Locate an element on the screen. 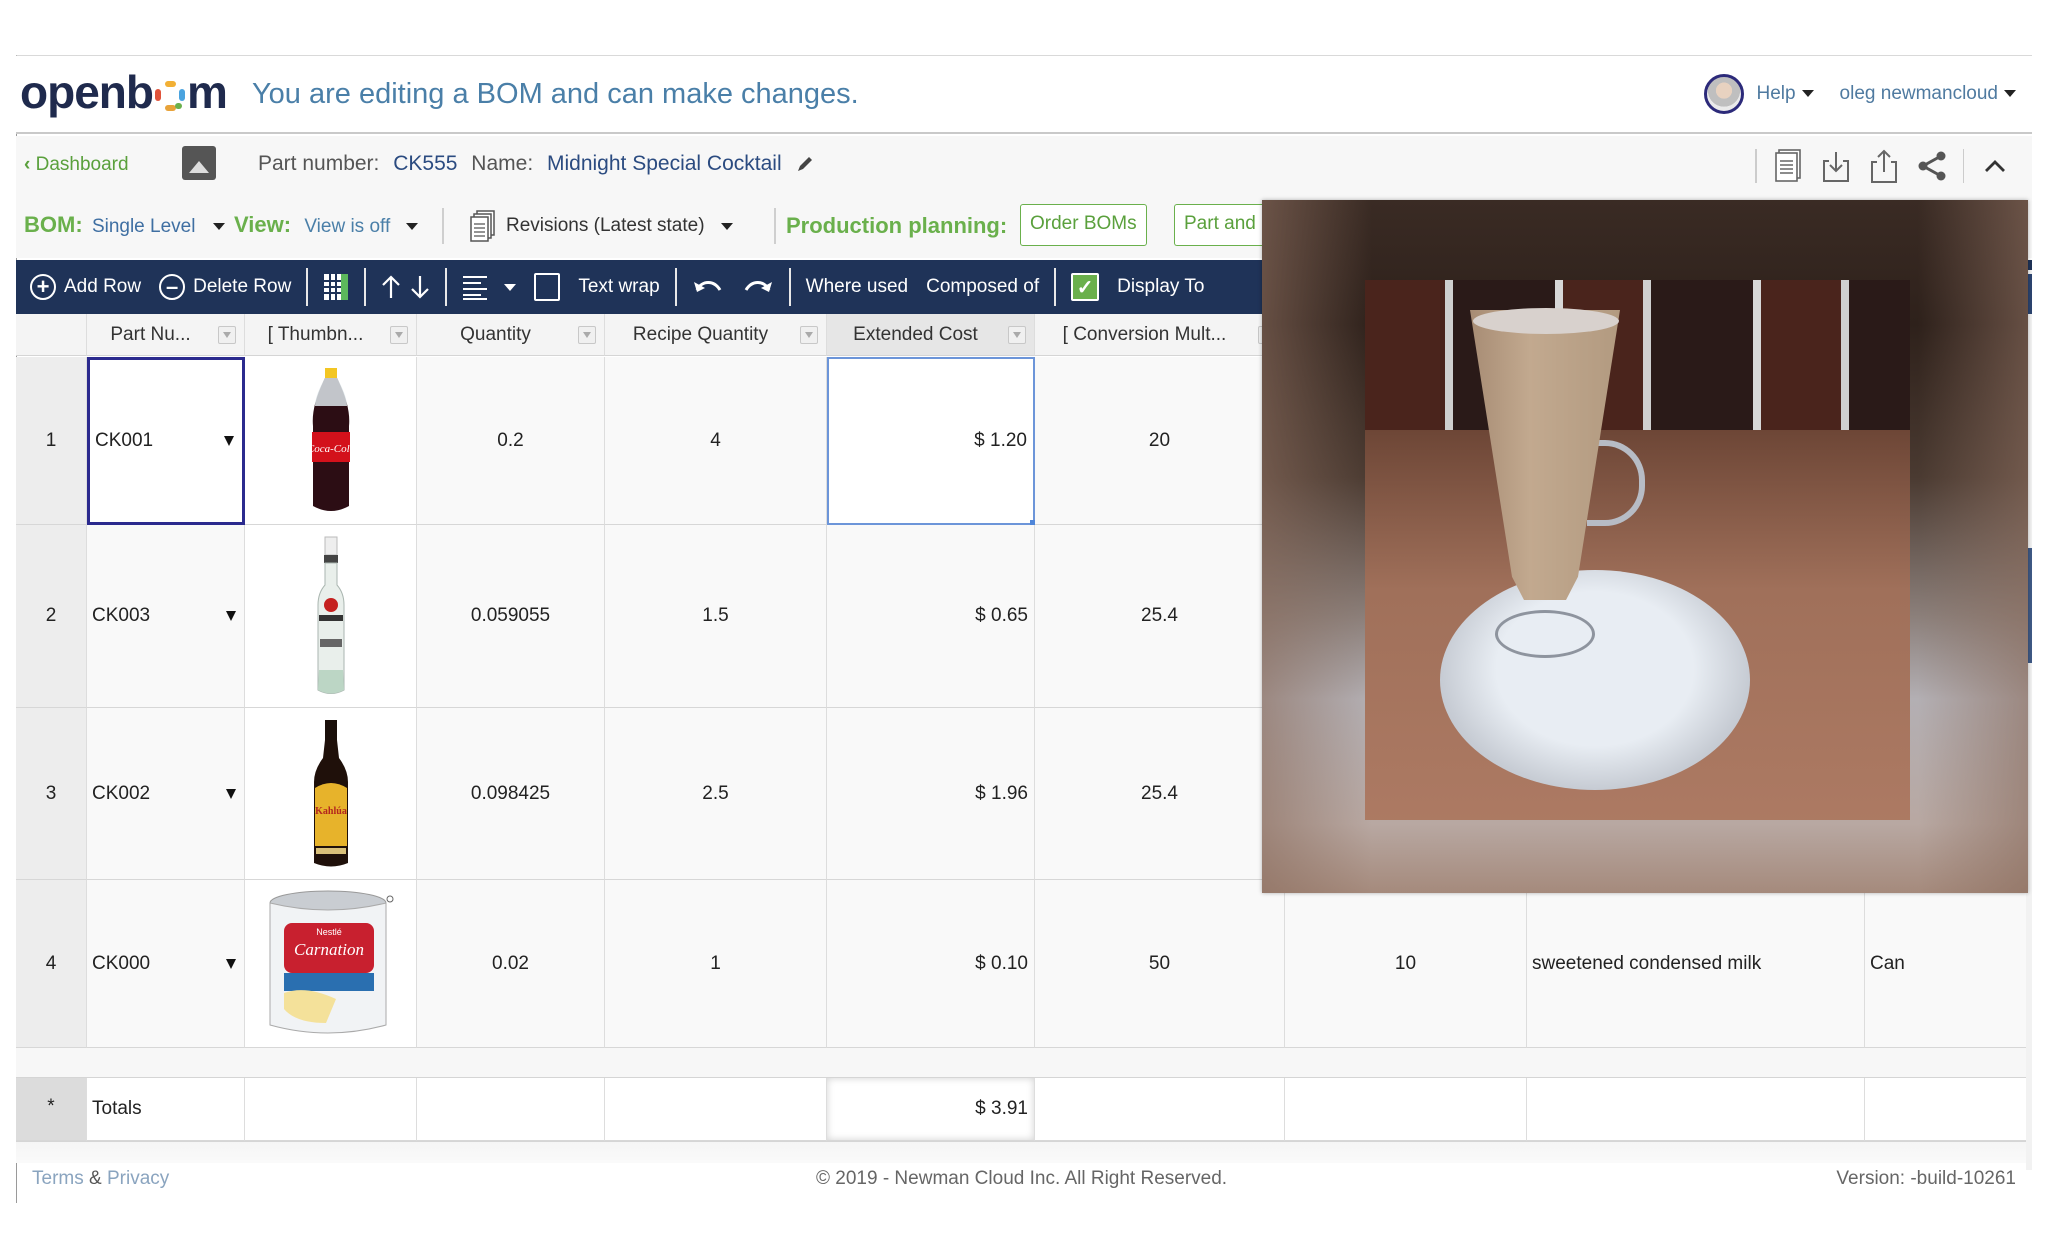 The height and width of the screenshot is (1248, 2050). openbom-logo: openb m is located at coordinates (124, 92).